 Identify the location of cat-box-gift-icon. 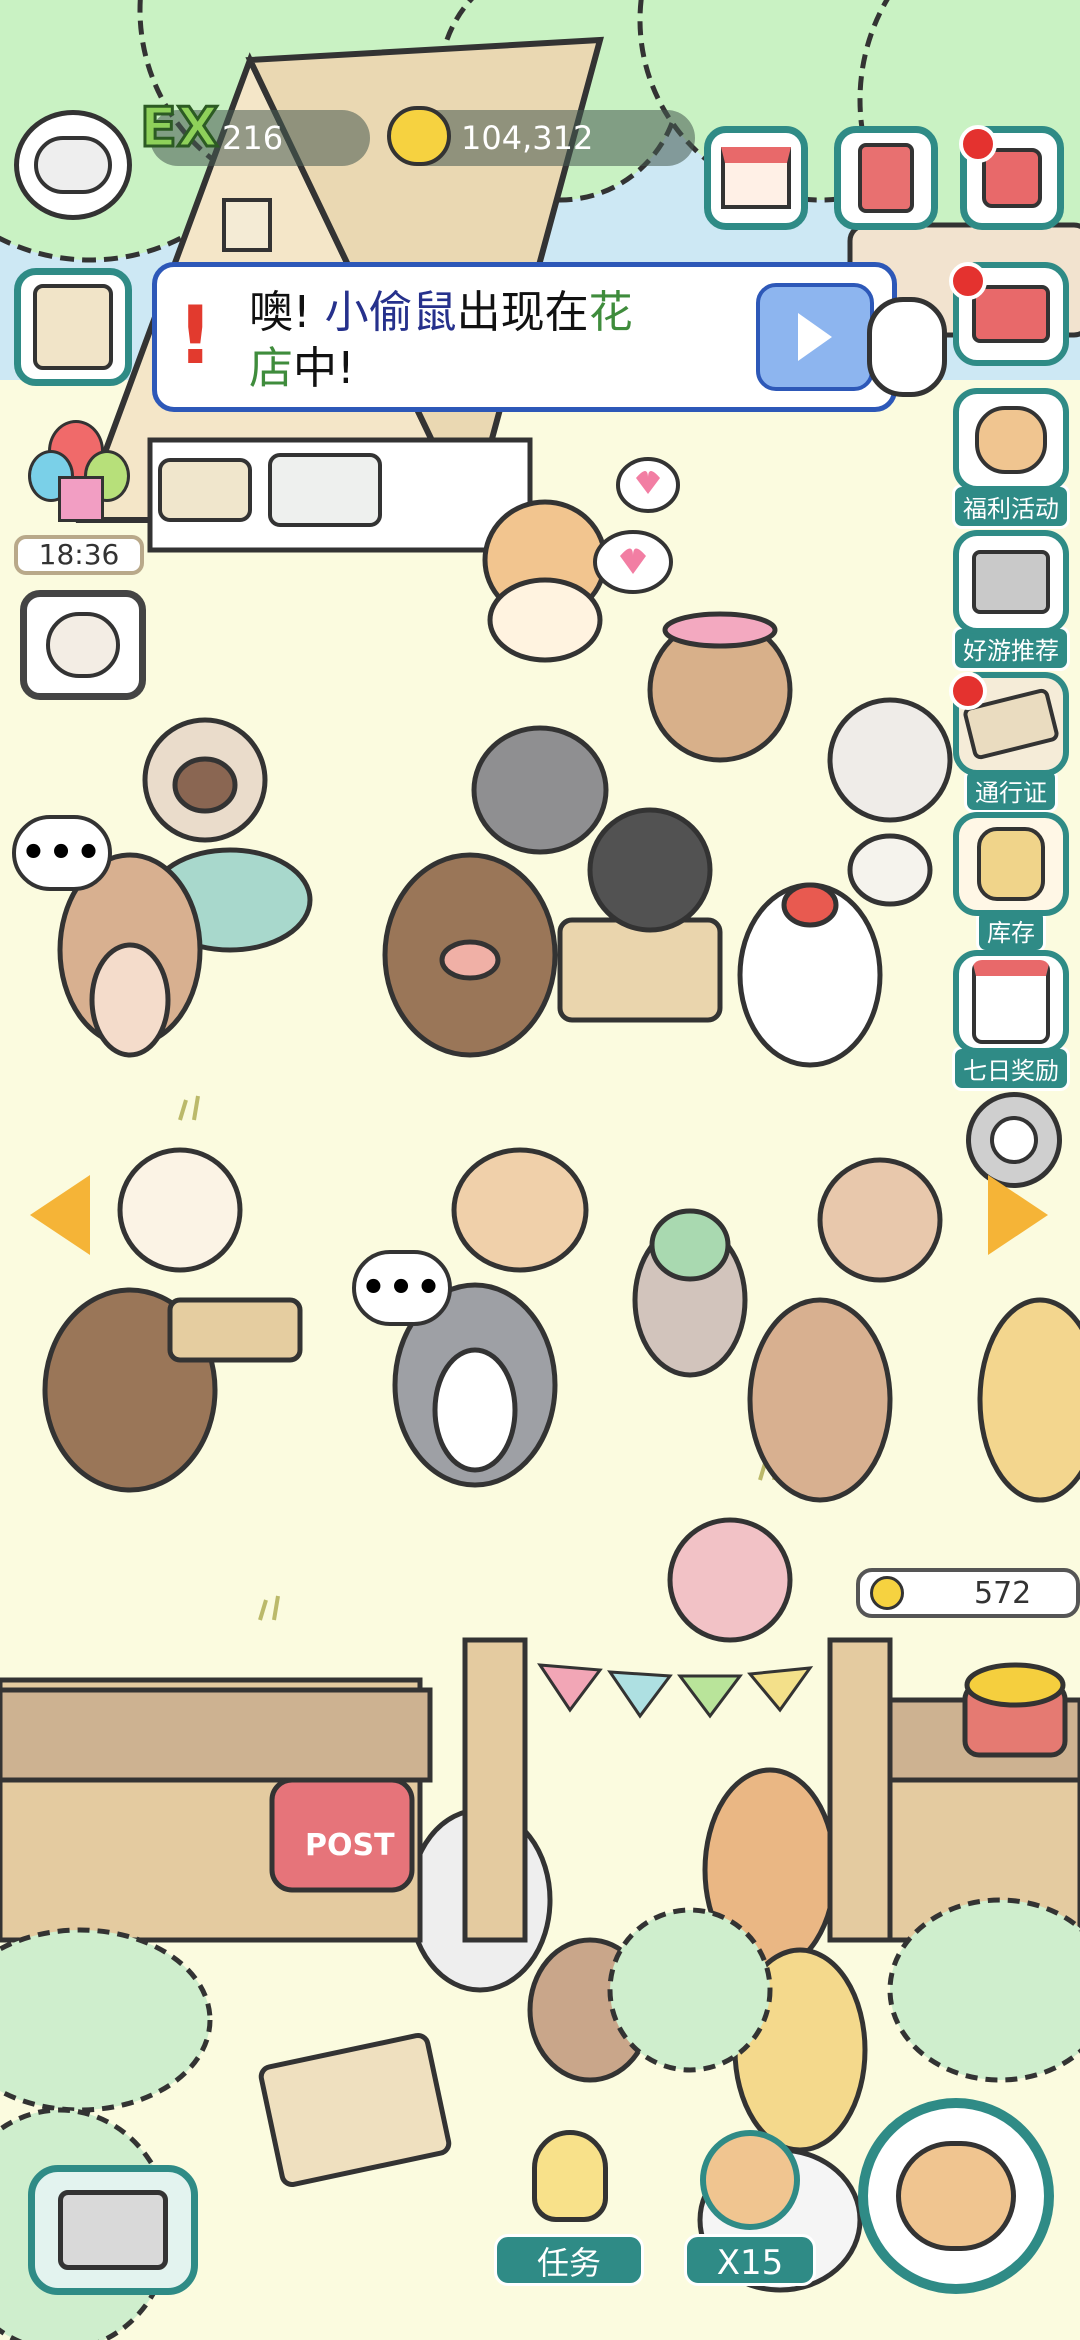
(1009, 314).